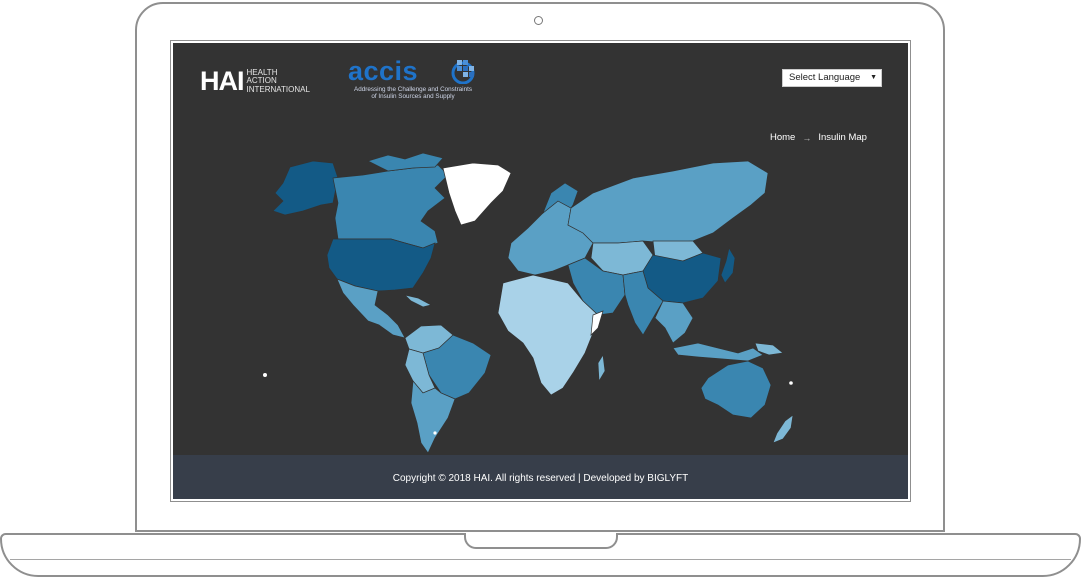 This screenshot has width=1081, height=581. What do you see at coordinates (601, 368) in the screenshot?
I see `map-region-madagascar` at bounding box center [601, 368].